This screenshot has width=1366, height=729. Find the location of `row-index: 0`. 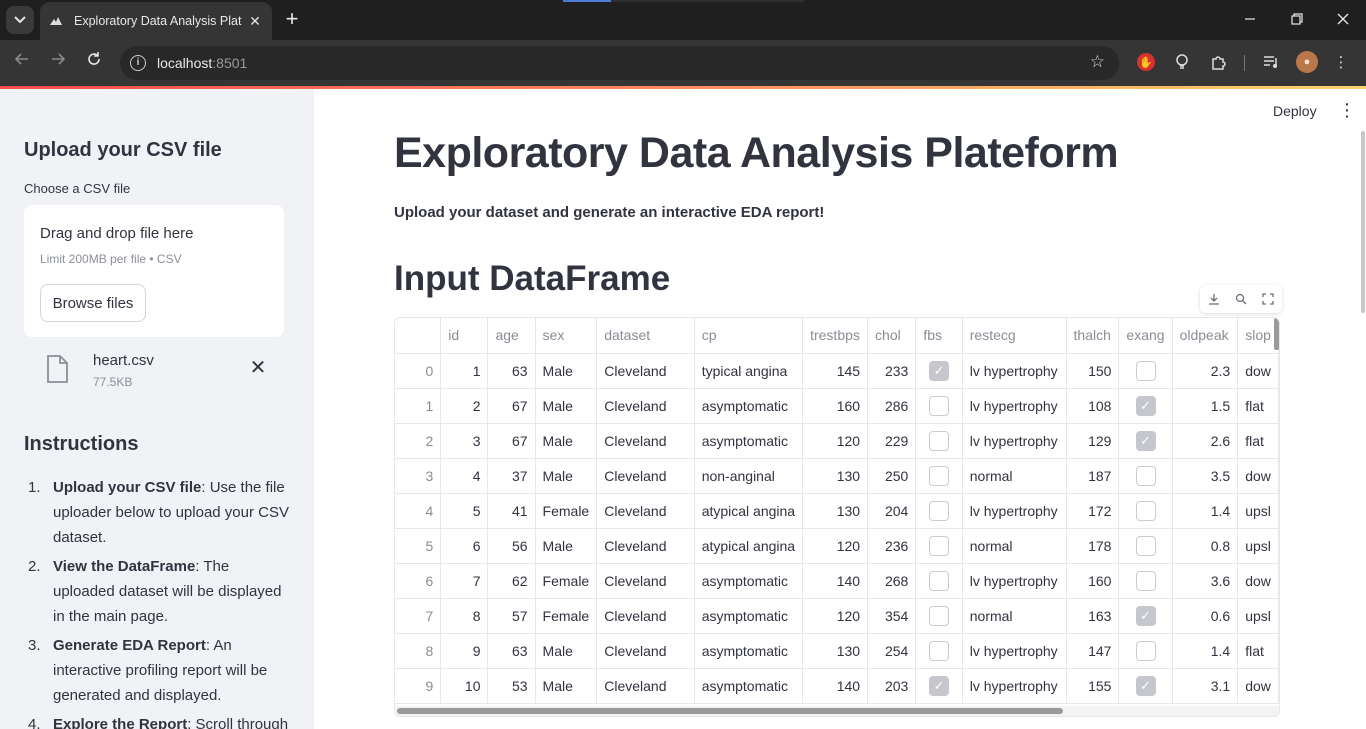

row-index: 0 is located at coordinates (418, 371).